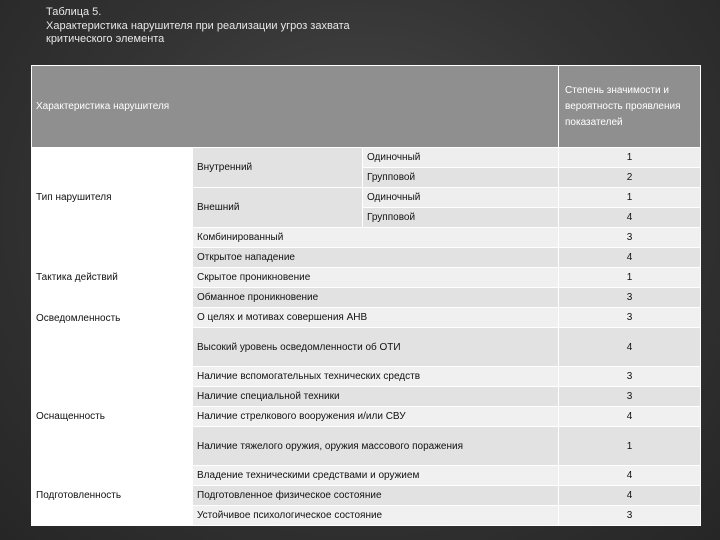 Image resolution: width=720 pixels, height=540 pixels. What do you see at coordinates (375, 277) in the screenshot?
I see `tactics-item: Скрытое проникновение` at bounding box center [375, 277].